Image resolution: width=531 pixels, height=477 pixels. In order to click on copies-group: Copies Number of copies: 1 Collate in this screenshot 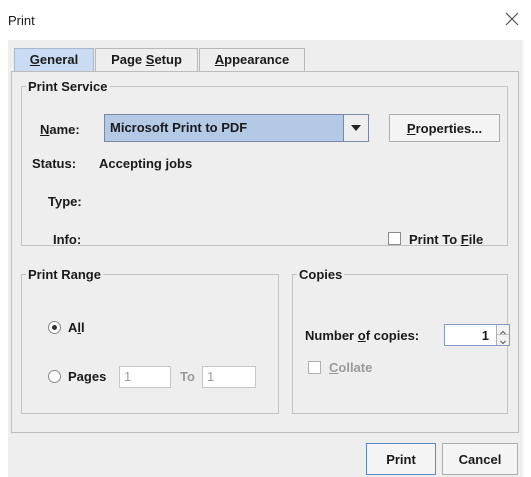, I will do `click(401, 340)`.